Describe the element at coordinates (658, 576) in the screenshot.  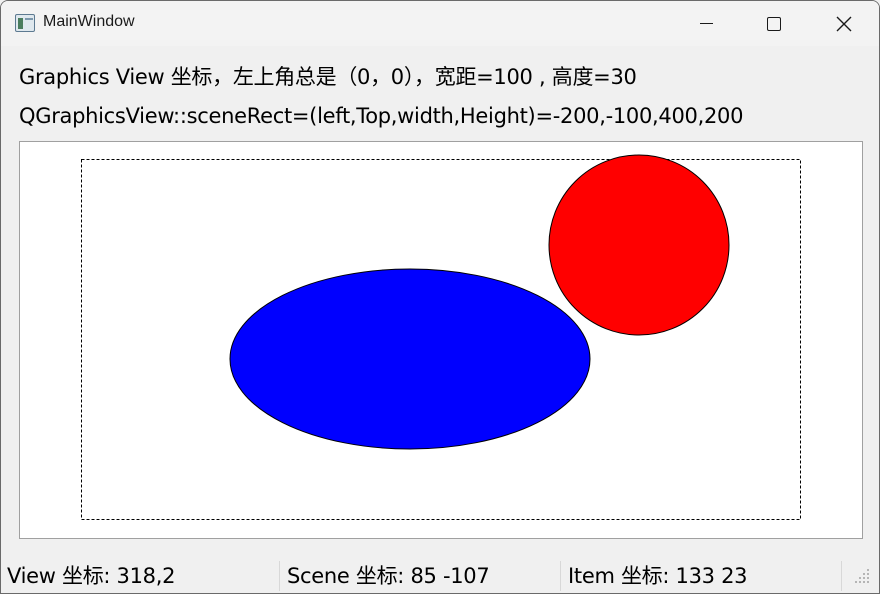
I see `status-item-coords: Item 坐标: 133 23` at that location.